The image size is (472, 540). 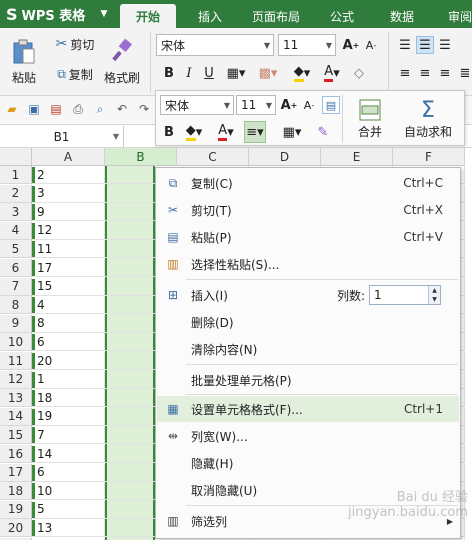 I want to click on row-header: 14, so click(x=16, y=416).